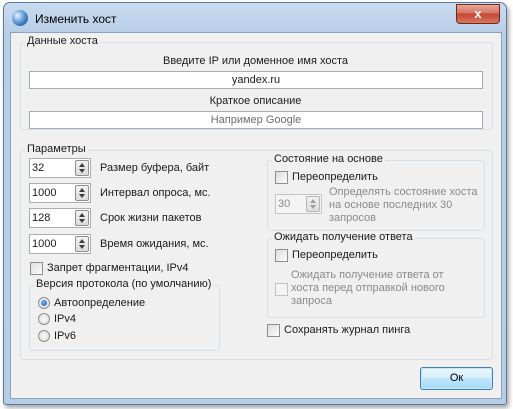 This screenshot has height=409, width=513. I want to click on buffer-size-stepper, so click(60, 168).